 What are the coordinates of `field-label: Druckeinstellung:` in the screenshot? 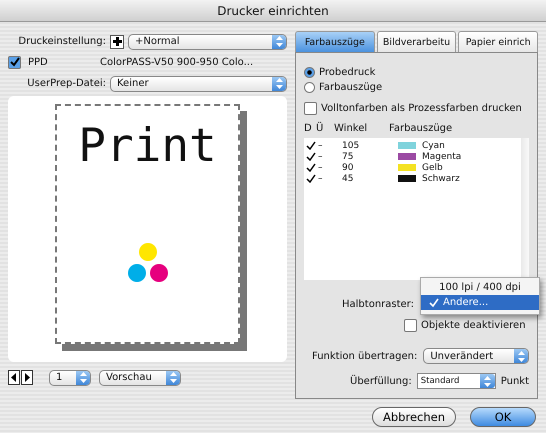 It's located at (61, 41).